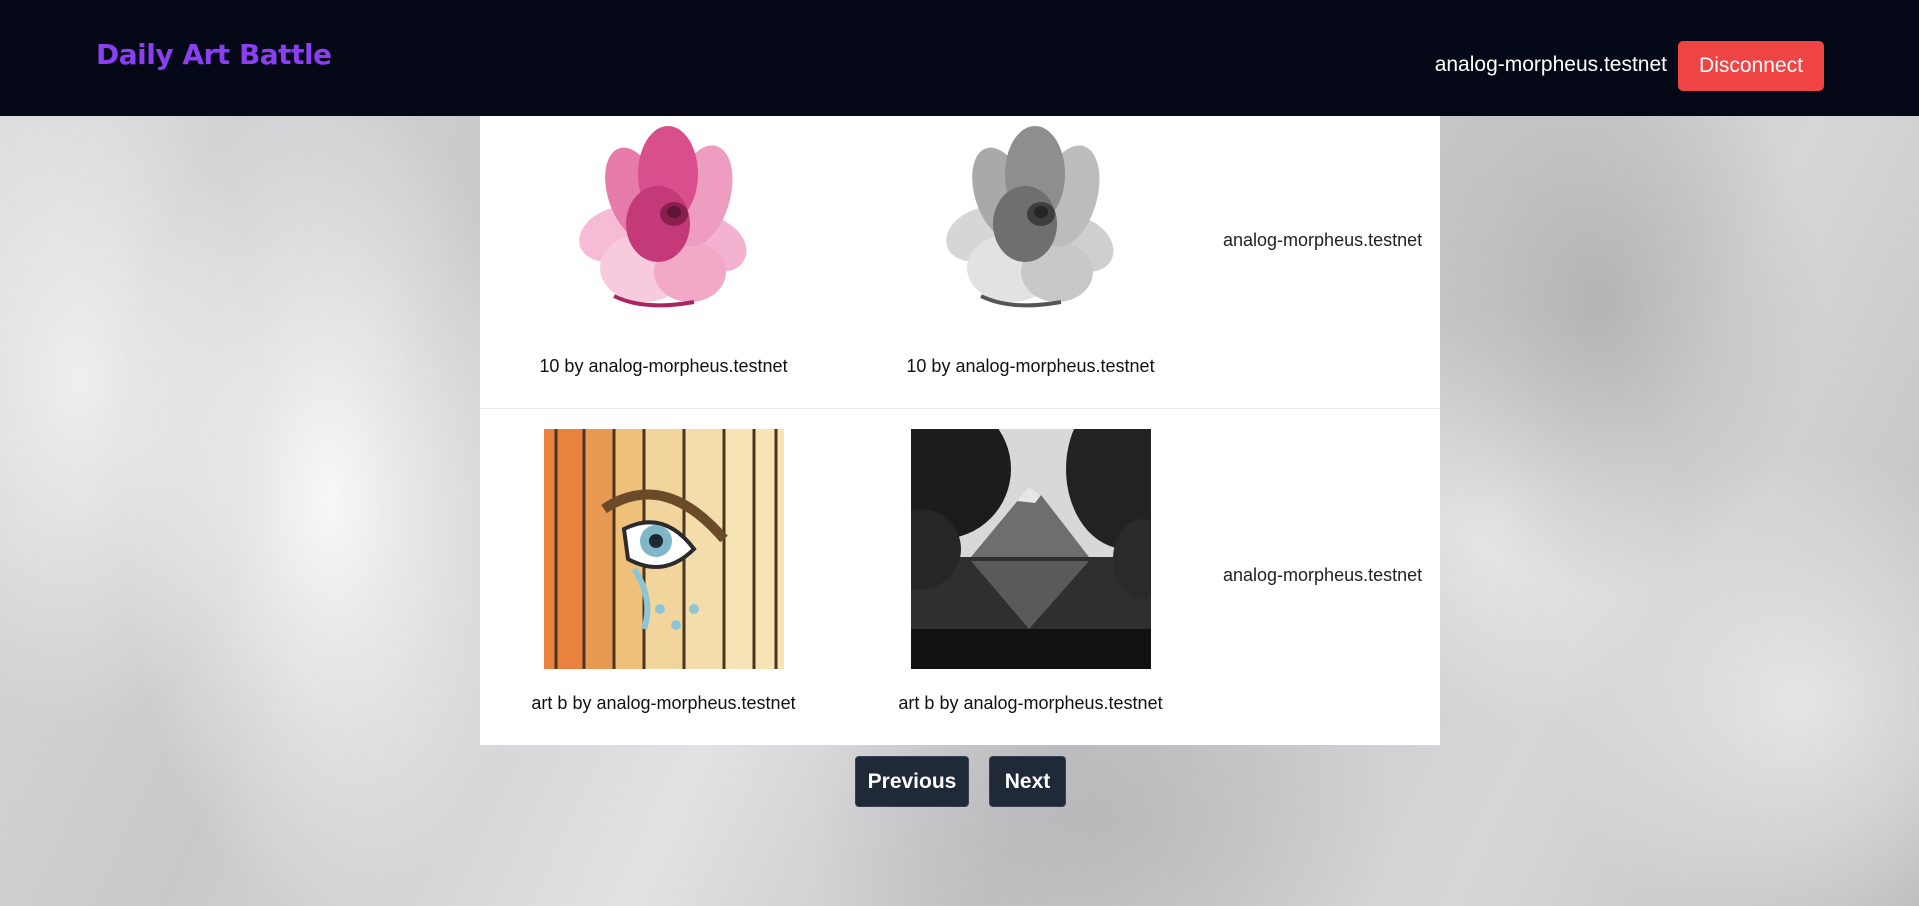 The image size is (1919, 906). Describe the element at coordinates (1031, 219) in the screenshot. I see `grayscale-magnolia-image` at that location.